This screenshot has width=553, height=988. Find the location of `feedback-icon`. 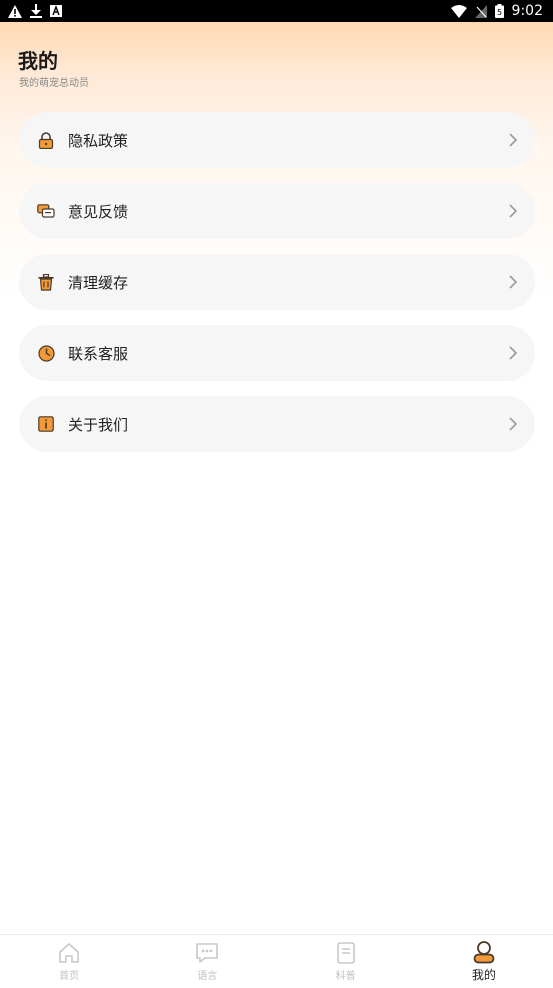

feedback-icon is located at coordinates (46, 211).